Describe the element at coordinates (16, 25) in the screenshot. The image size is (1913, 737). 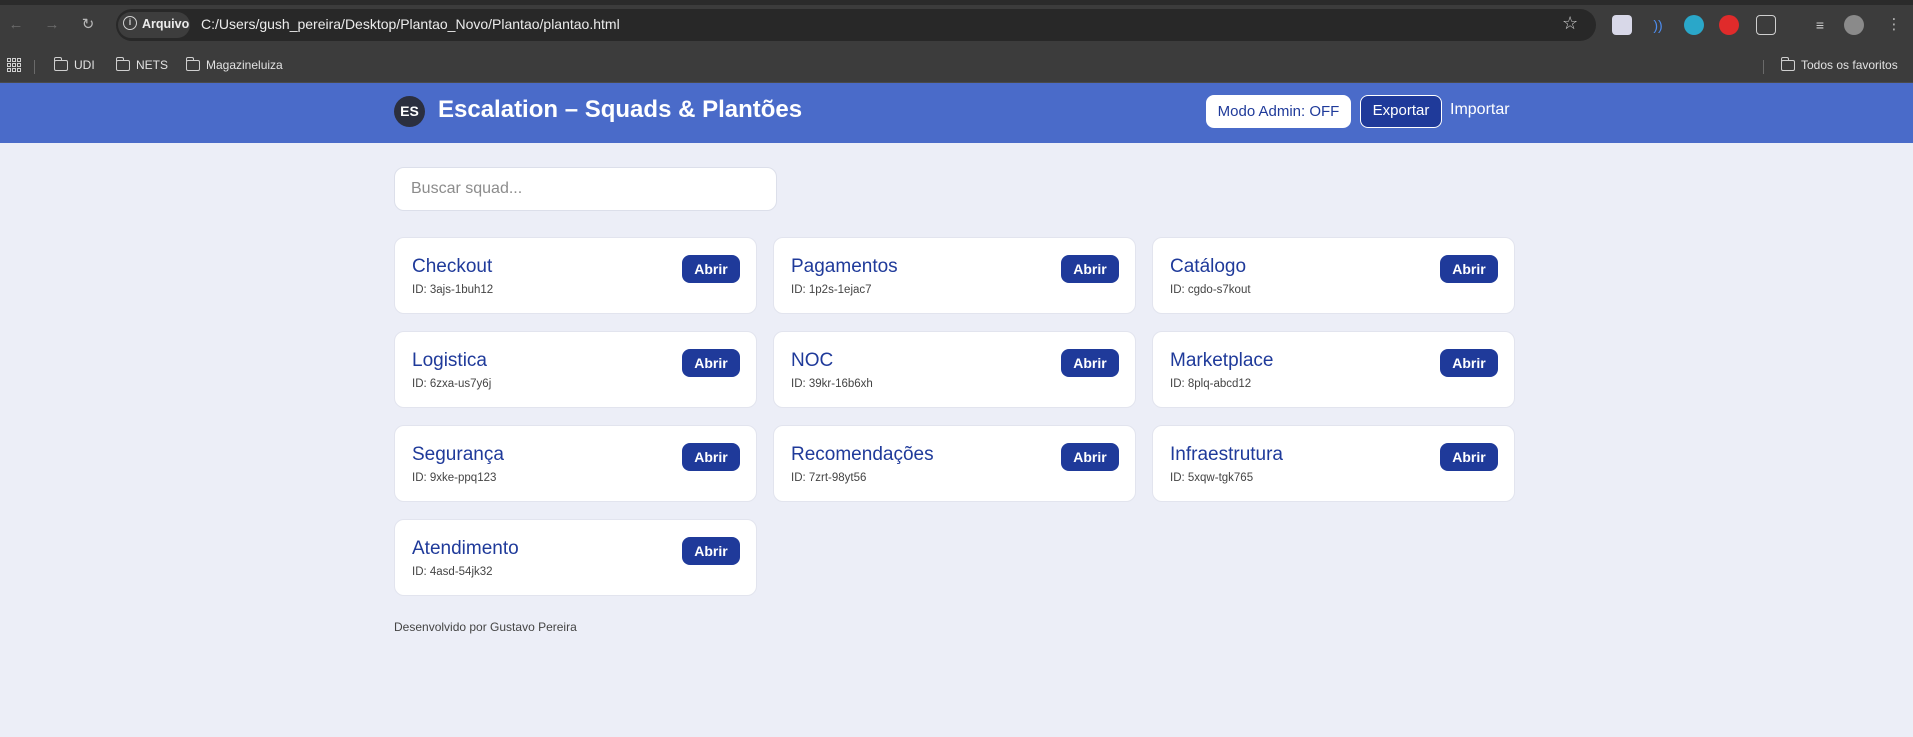
I see `back-icon: ←` at that location.